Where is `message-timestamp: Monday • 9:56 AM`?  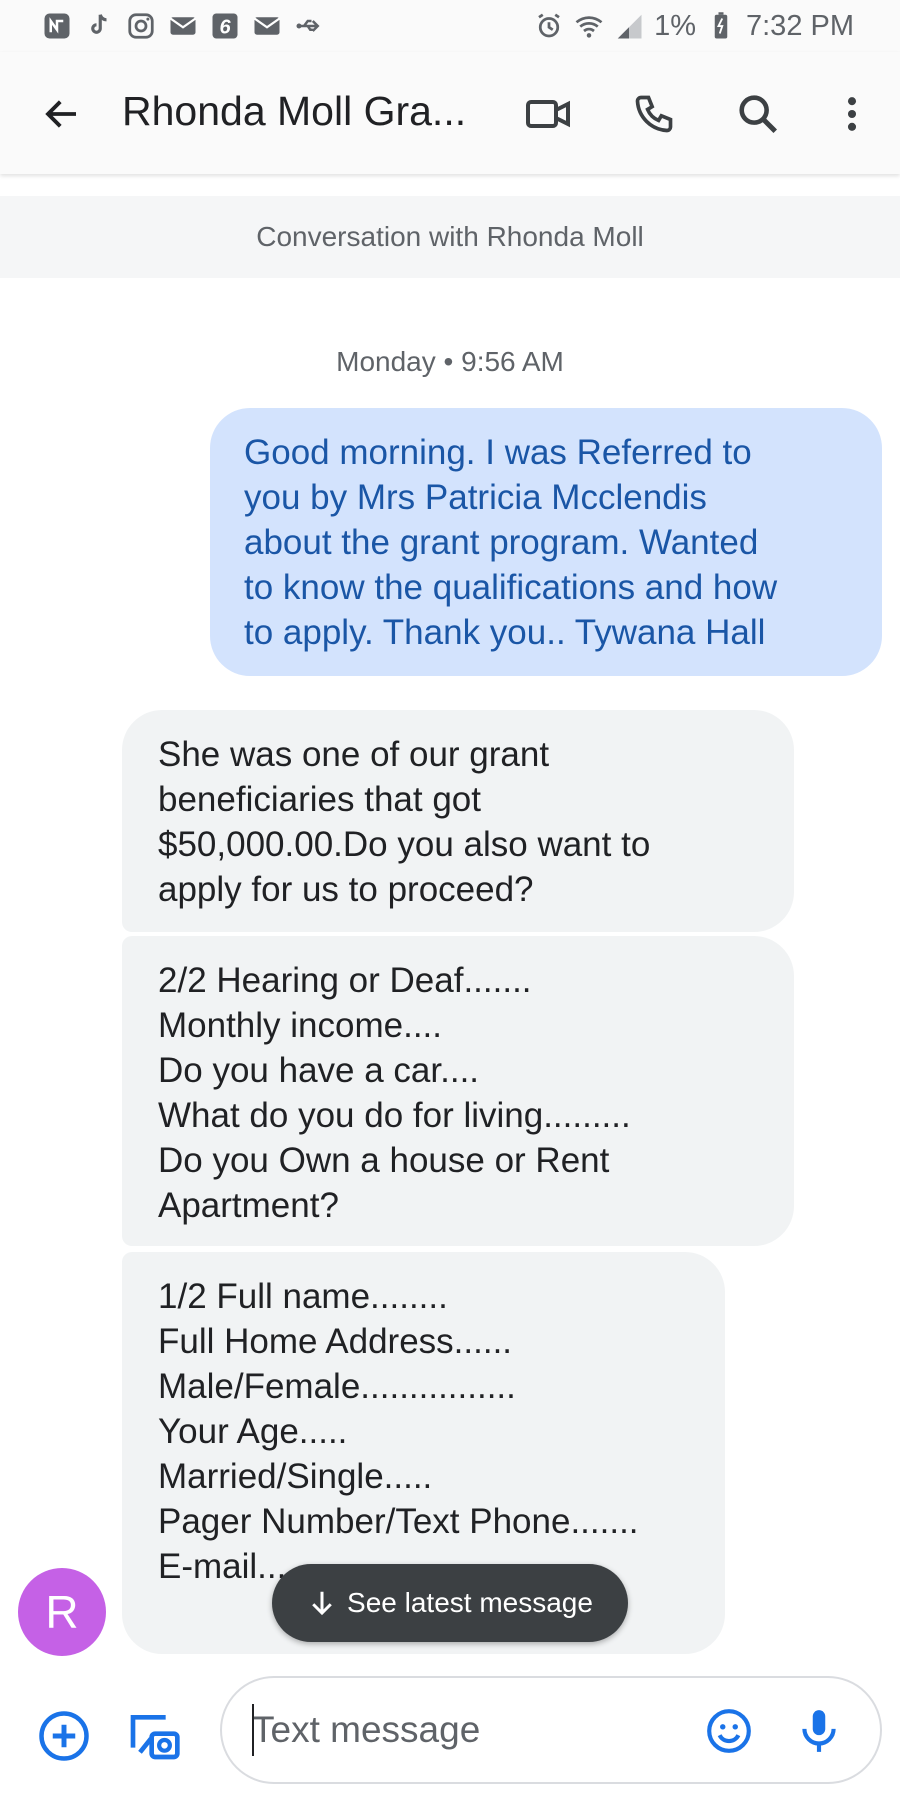 message-timestamp: Monday • 9:56 AM is located at coordinates (450, 361).